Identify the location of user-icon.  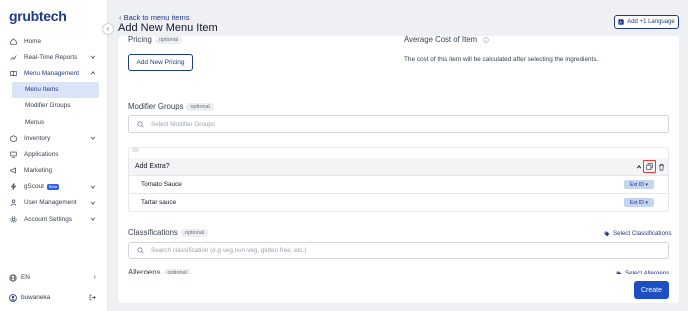
(13, 203).